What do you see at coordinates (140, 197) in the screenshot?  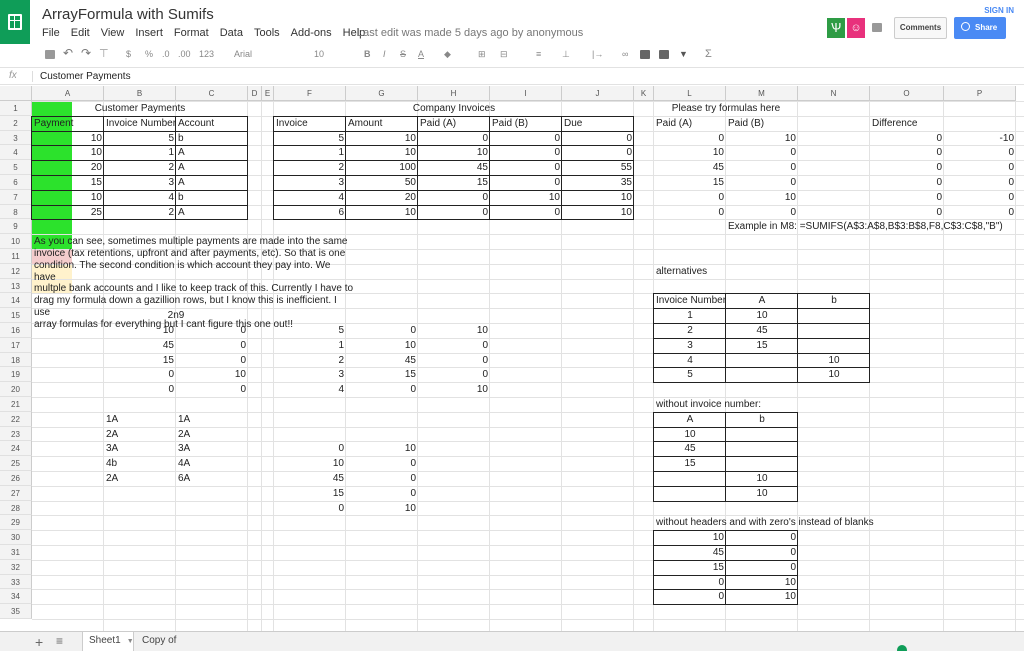 I see `table-cell: 4` at bounding box center [140, 197].